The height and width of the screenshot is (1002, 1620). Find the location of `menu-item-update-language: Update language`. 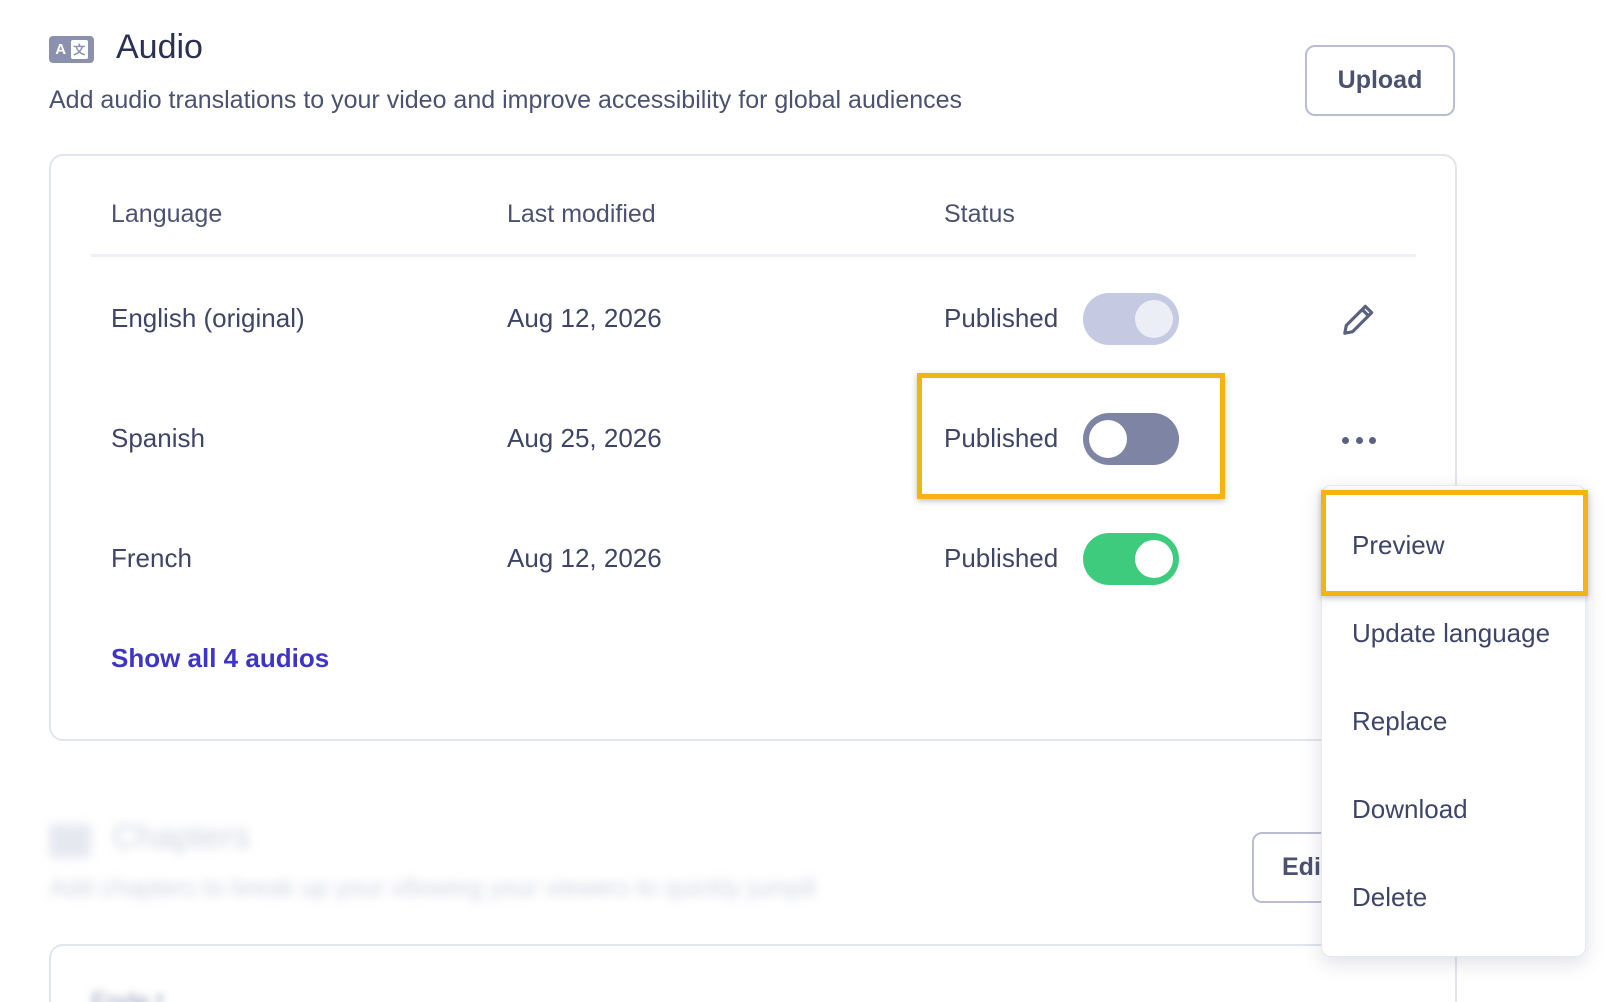

menu-item-update-language: Update language is located at coordinates (1451, 633).